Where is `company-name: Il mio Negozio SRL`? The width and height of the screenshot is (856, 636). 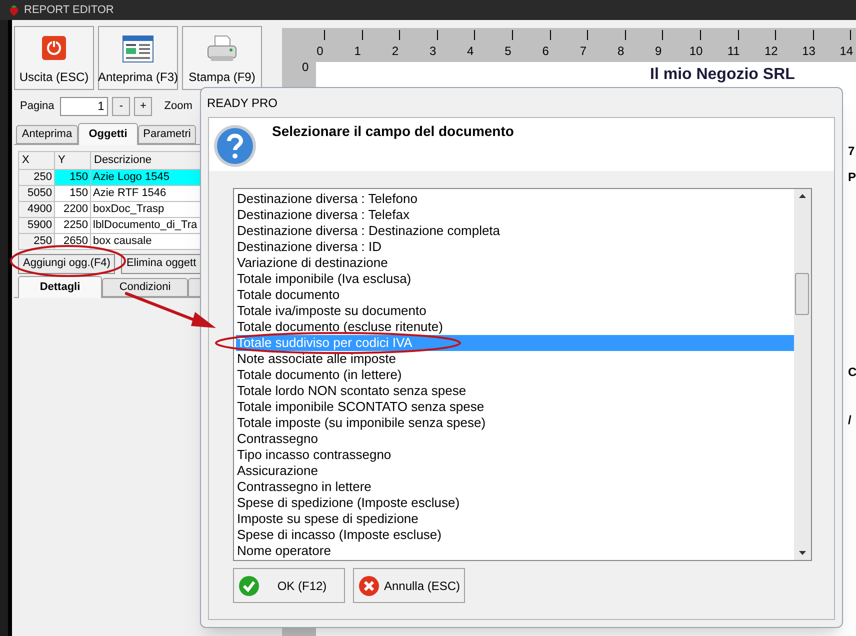
company-name: Il mio Negozio SRL is located at coordinates (722, 75).